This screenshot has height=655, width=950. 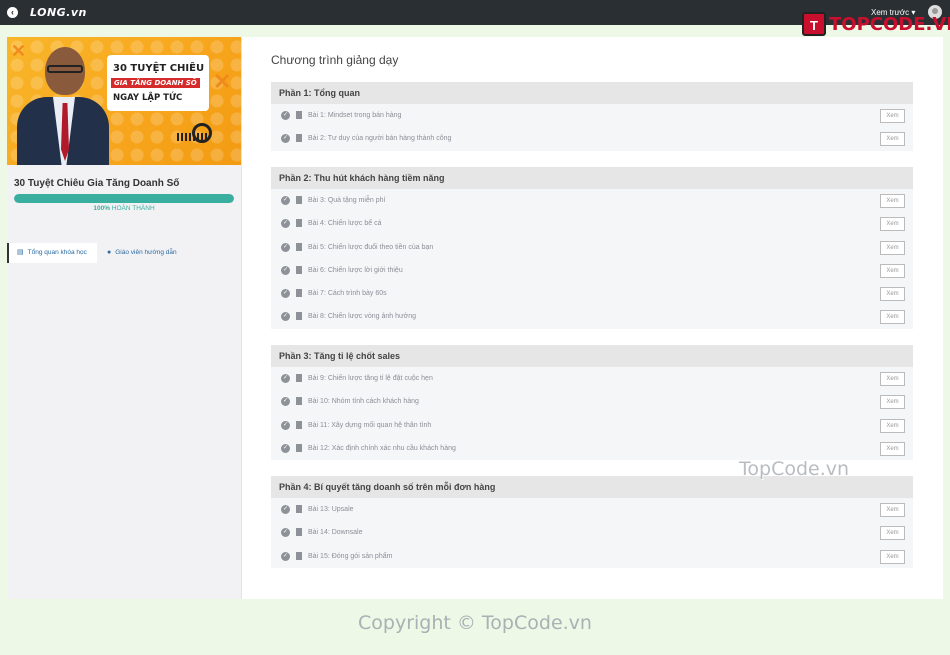 I want to click on lesson-row: ✓ Bài 3: Quà tặng miễn phí Xem, so click(x=592, y=201).